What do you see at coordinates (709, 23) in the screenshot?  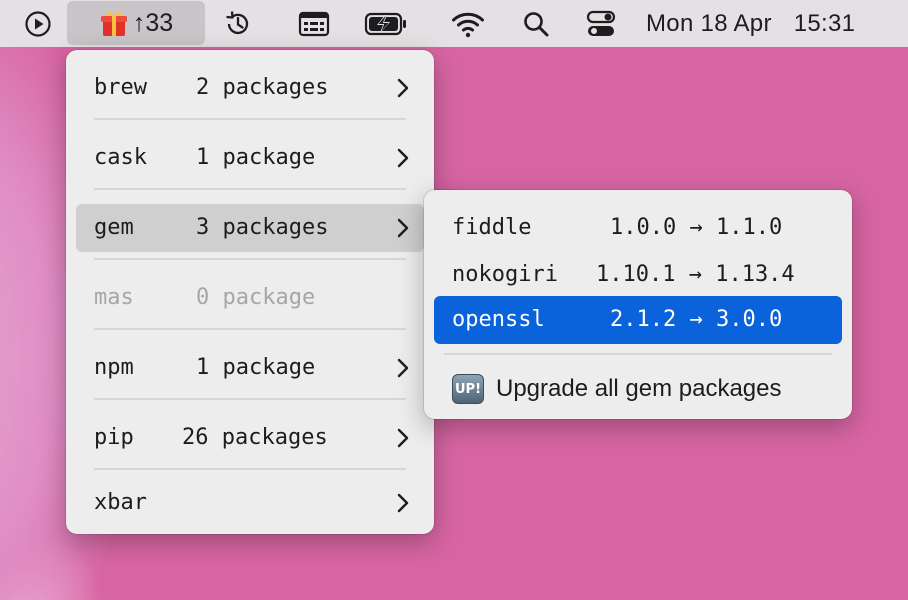 I see `clock-date: Mon 18 Apr` at bounding box center [709, 23].